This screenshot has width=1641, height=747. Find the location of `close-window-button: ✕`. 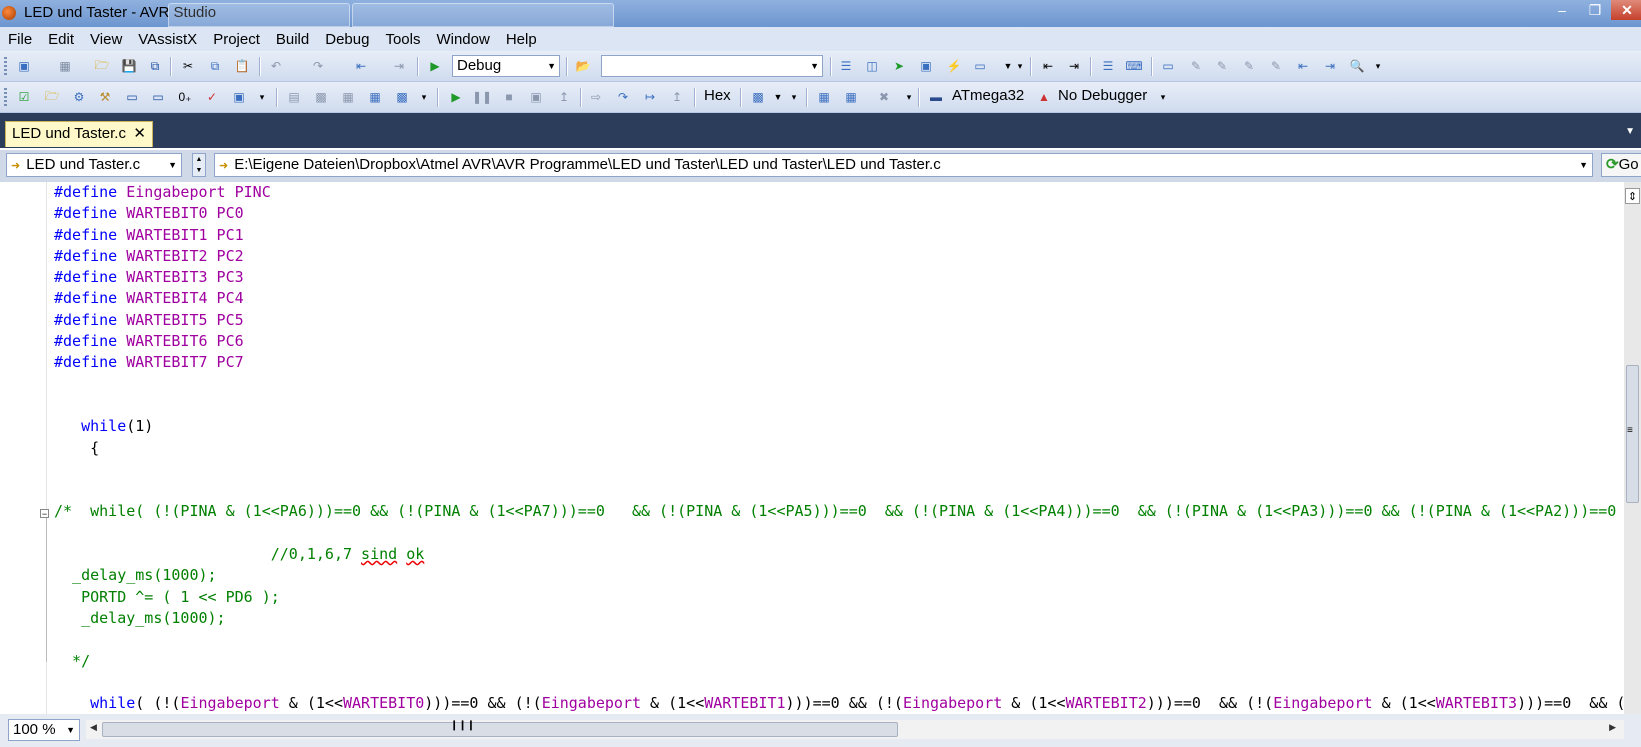

close-window-button: ✕ is located at coordinates (1626, 10).